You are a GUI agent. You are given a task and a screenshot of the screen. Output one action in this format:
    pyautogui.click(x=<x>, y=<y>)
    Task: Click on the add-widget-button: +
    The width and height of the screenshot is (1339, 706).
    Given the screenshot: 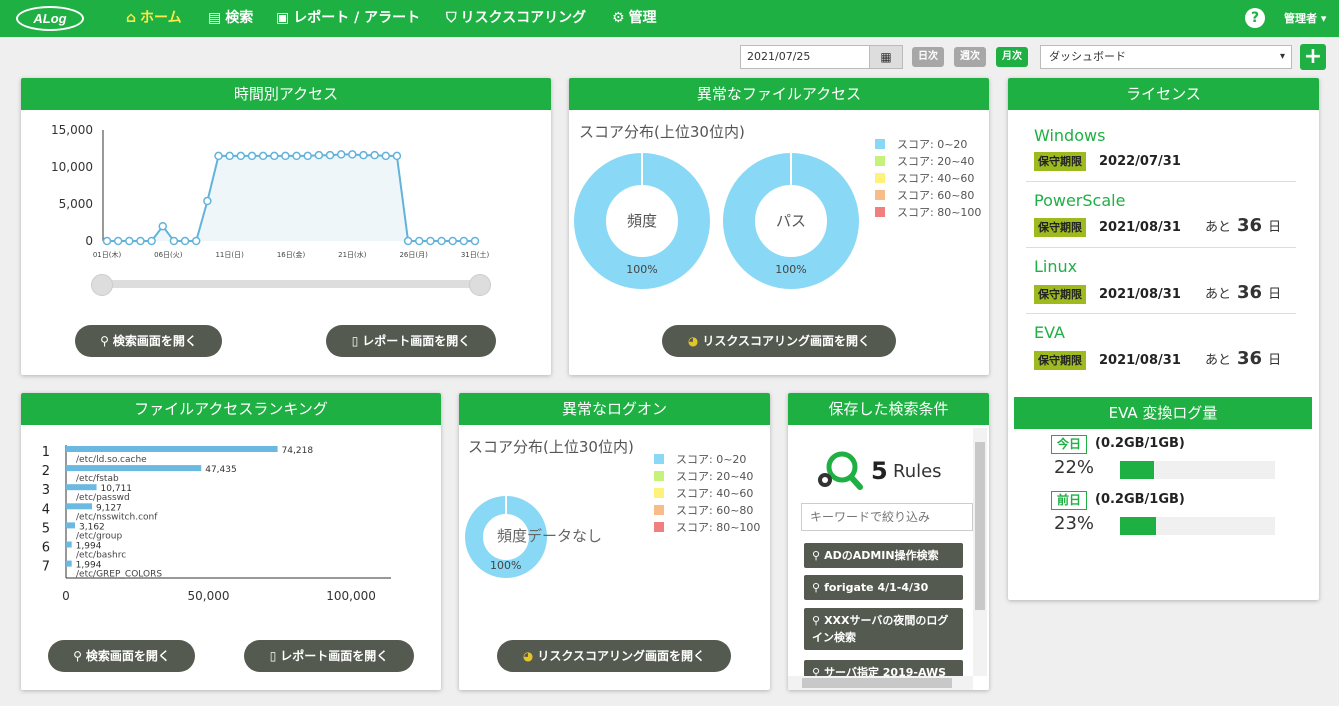 What is the action you would take?
    pyautogui.click(x=1313, y=57)
    